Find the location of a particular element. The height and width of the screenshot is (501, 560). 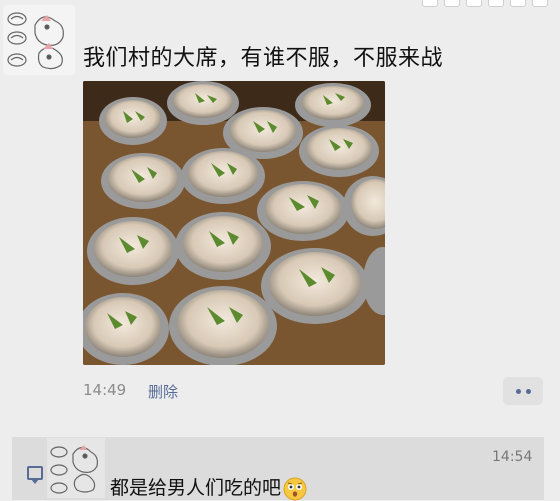

post-text: 我们村的大席，有谁不服，不服来战 is located at coordinates (263, 58).